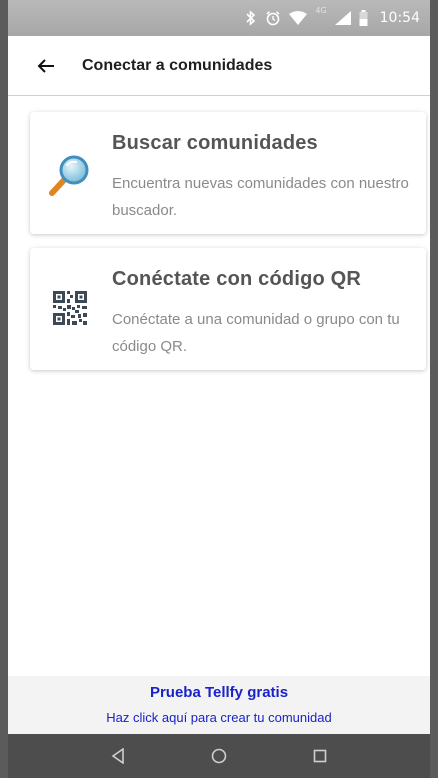 The width and height of the screenshot is (438, 778). I want to click on nav-recents-button, so click(320, 756).